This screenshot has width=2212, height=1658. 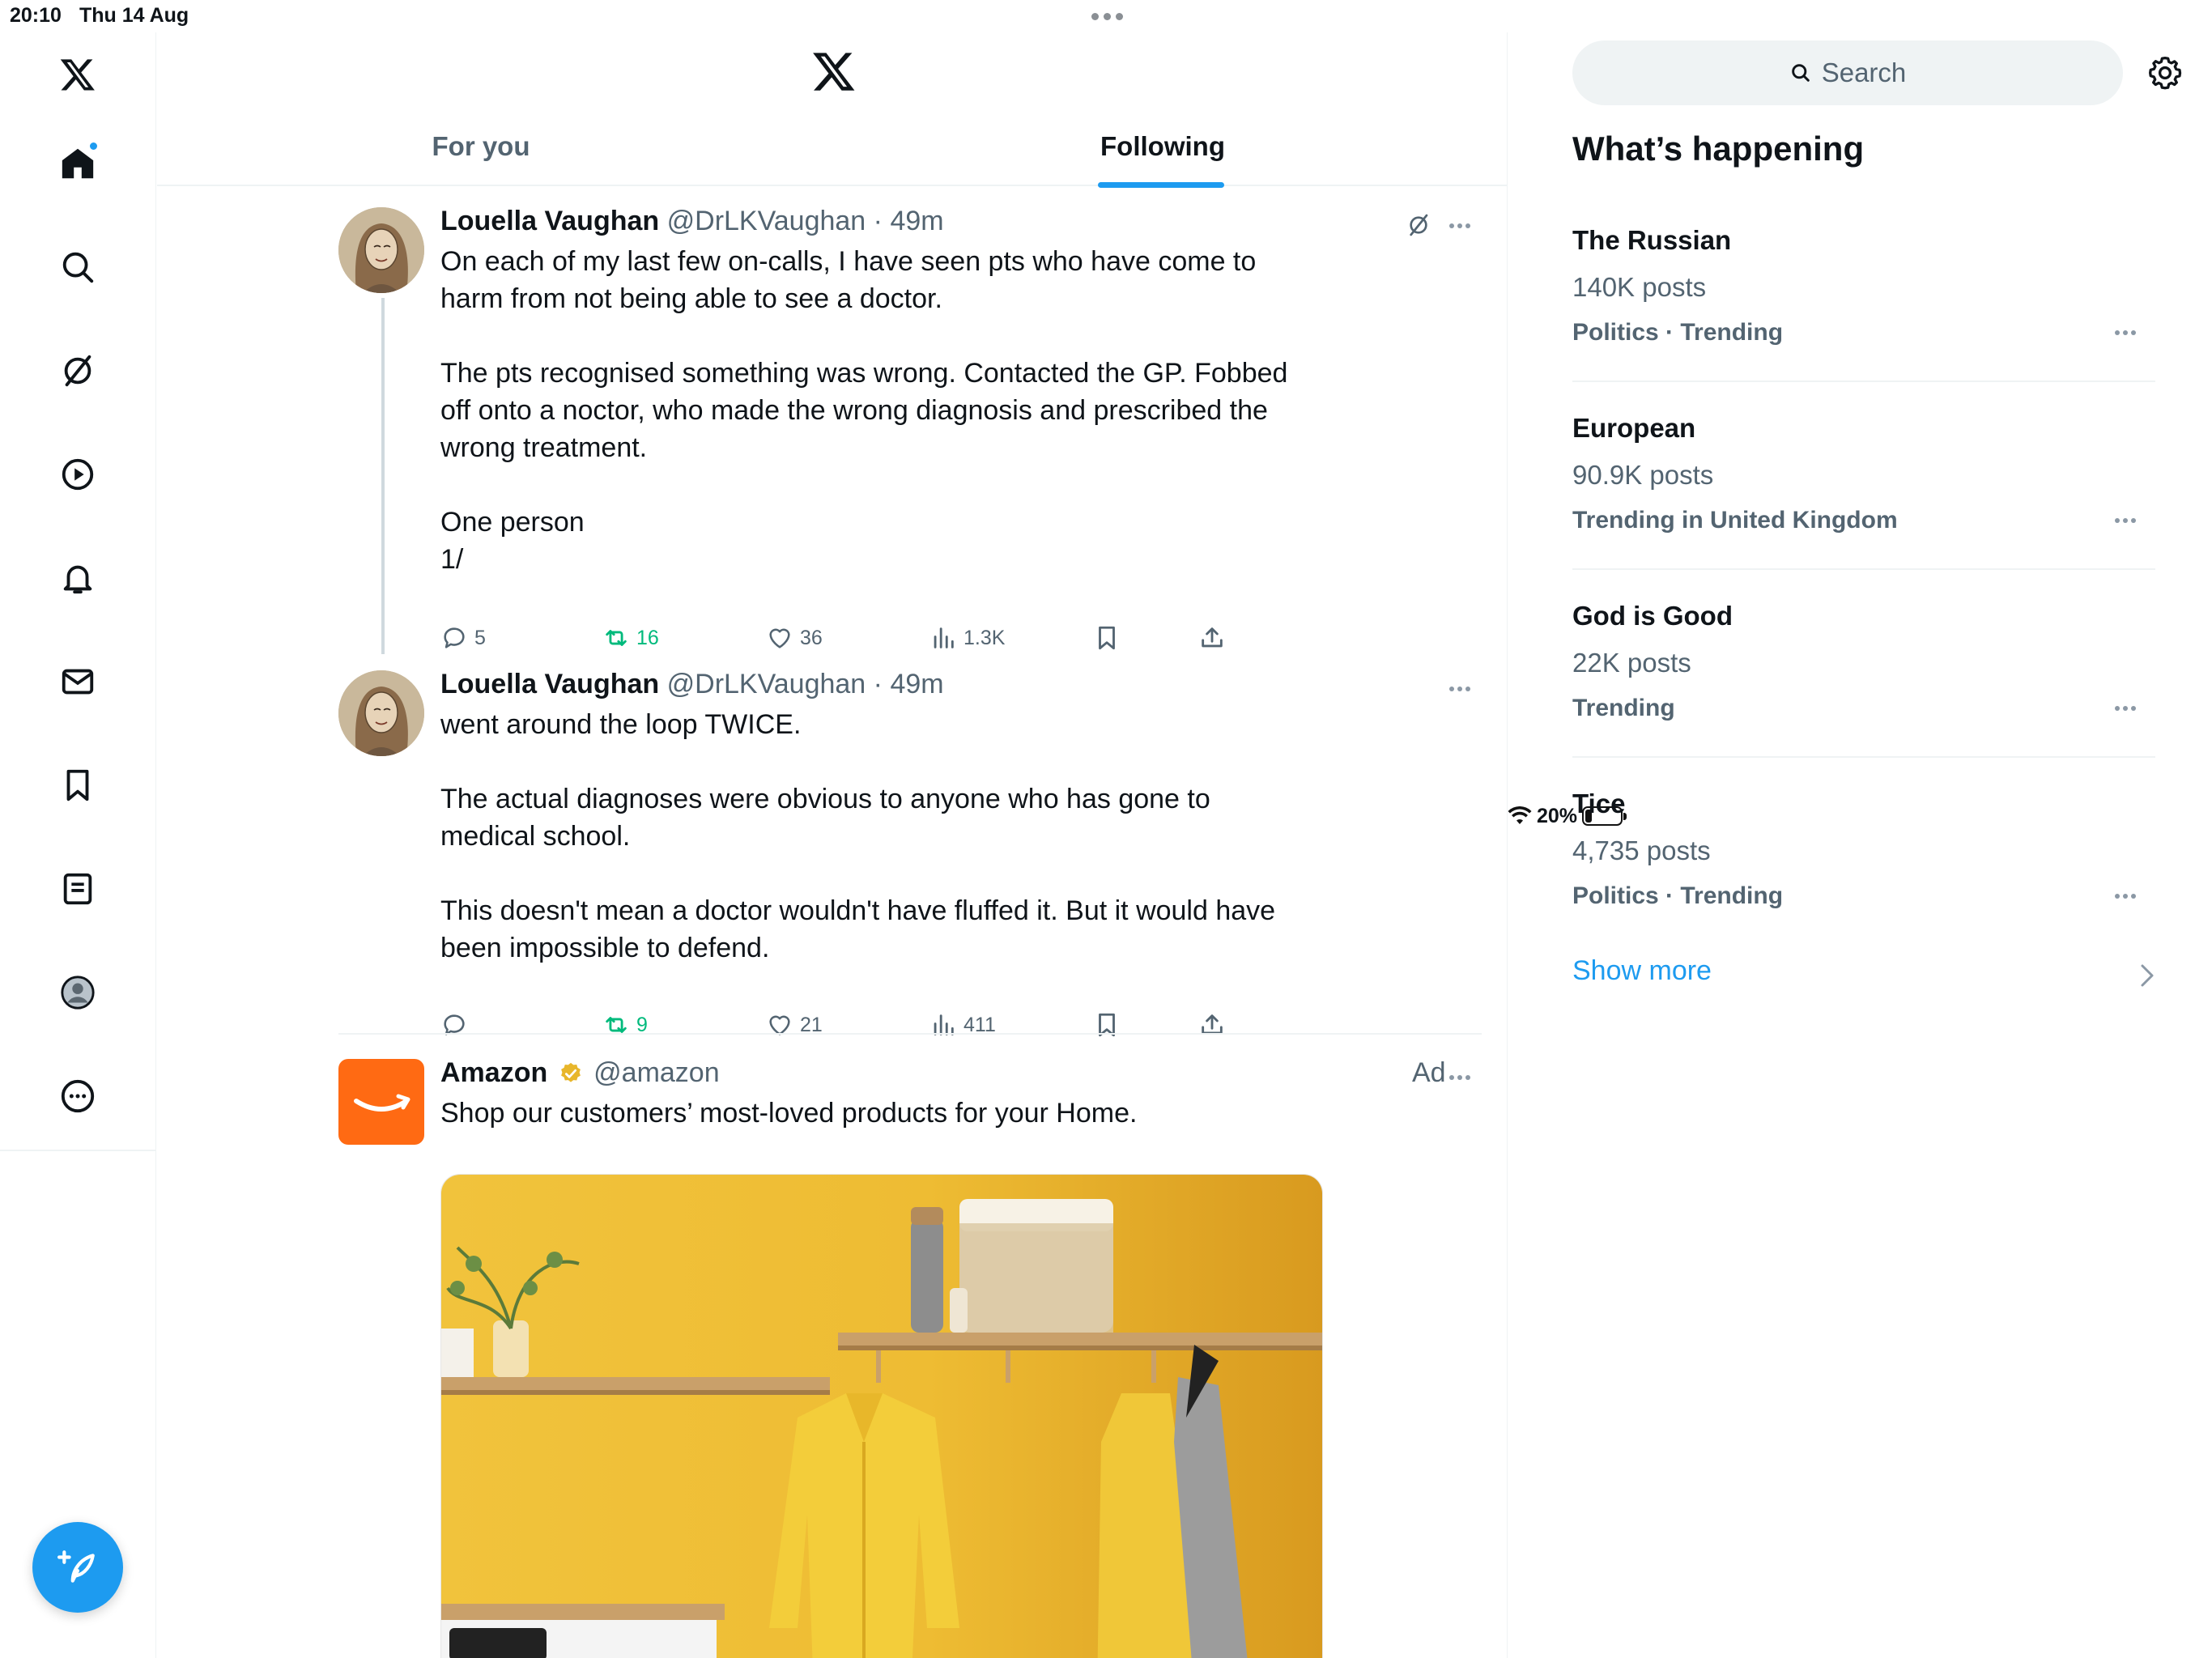 I want to click on ad-label: Ad, so click(x=1429, y=1072).